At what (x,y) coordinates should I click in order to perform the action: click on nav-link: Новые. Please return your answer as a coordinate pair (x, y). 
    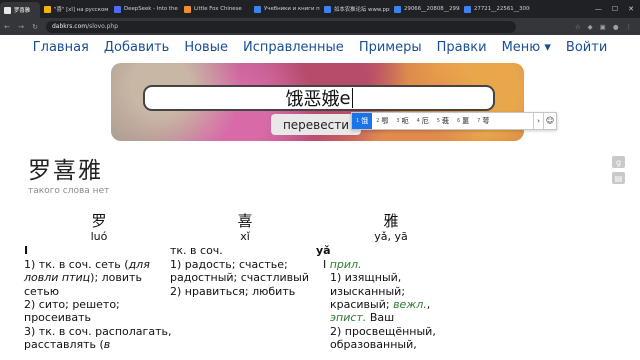
    Looking at the image, I should click on (206, 47).